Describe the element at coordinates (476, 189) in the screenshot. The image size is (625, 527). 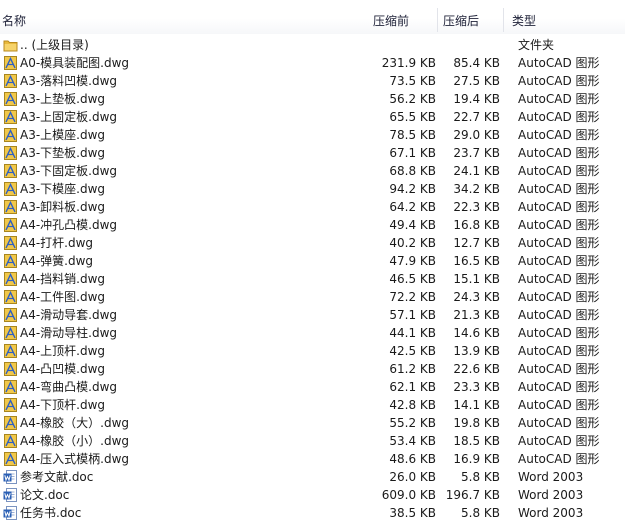
I see `size-after: 34.2 KB` at that location.